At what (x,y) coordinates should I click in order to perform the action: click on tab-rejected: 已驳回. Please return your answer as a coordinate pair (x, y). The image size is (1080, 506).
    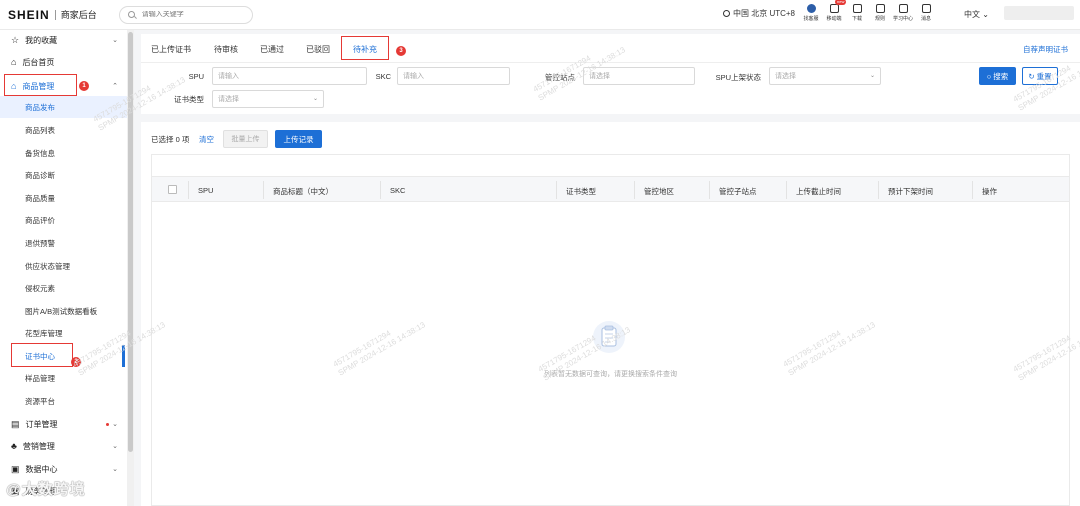
    Looking at the image, I should click on (318, 49).